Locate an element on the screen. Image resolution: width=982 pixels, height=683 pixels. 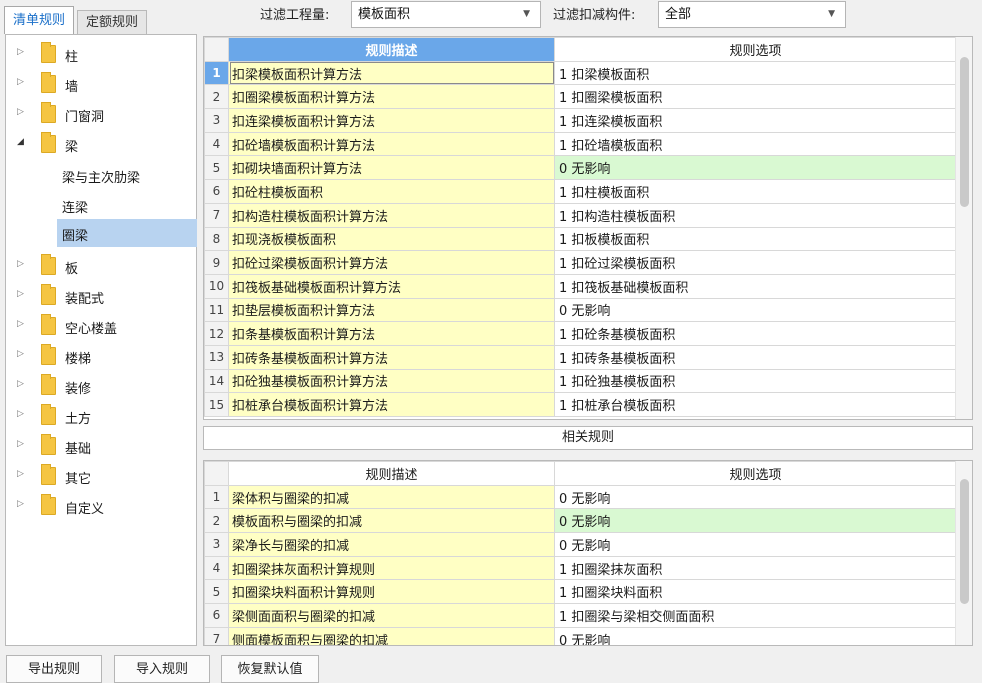
table-row: 2 模板面积与圈梁的扣减 0 无影响 is located at coordinates (580, 521).